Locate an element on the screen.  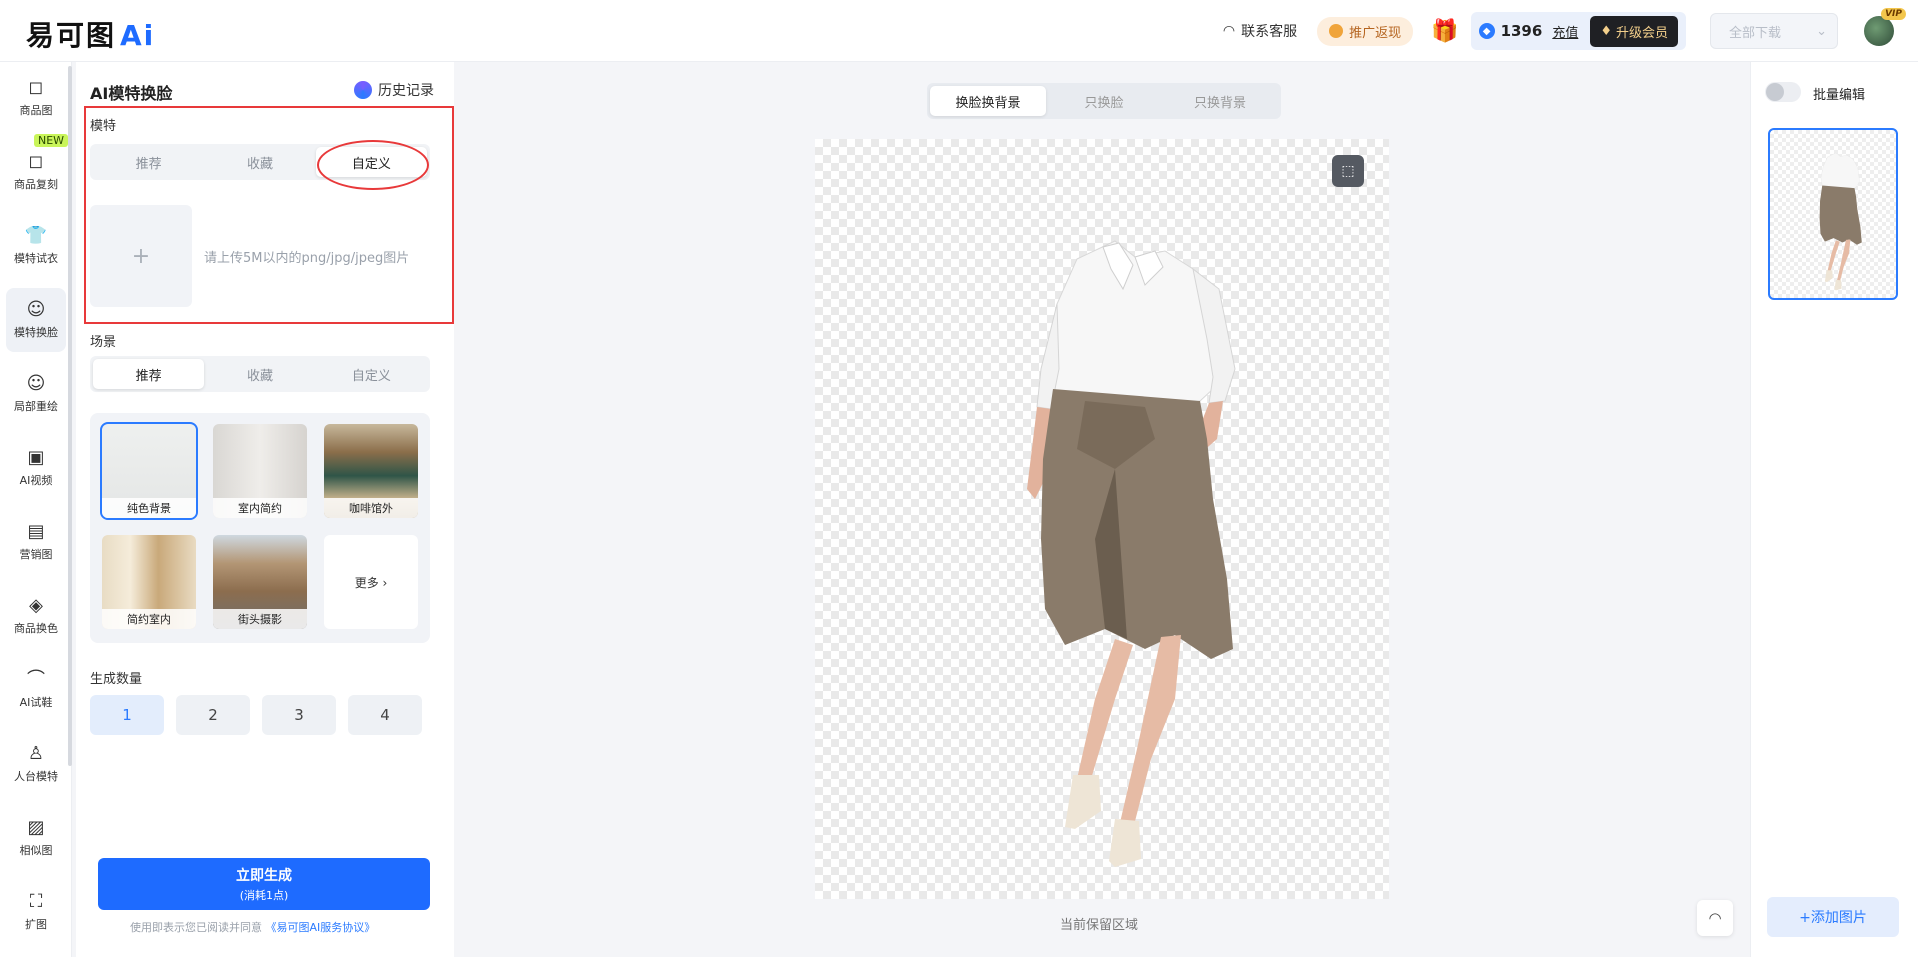
drop-icon: ◈ is located at coordinates (36, 605).